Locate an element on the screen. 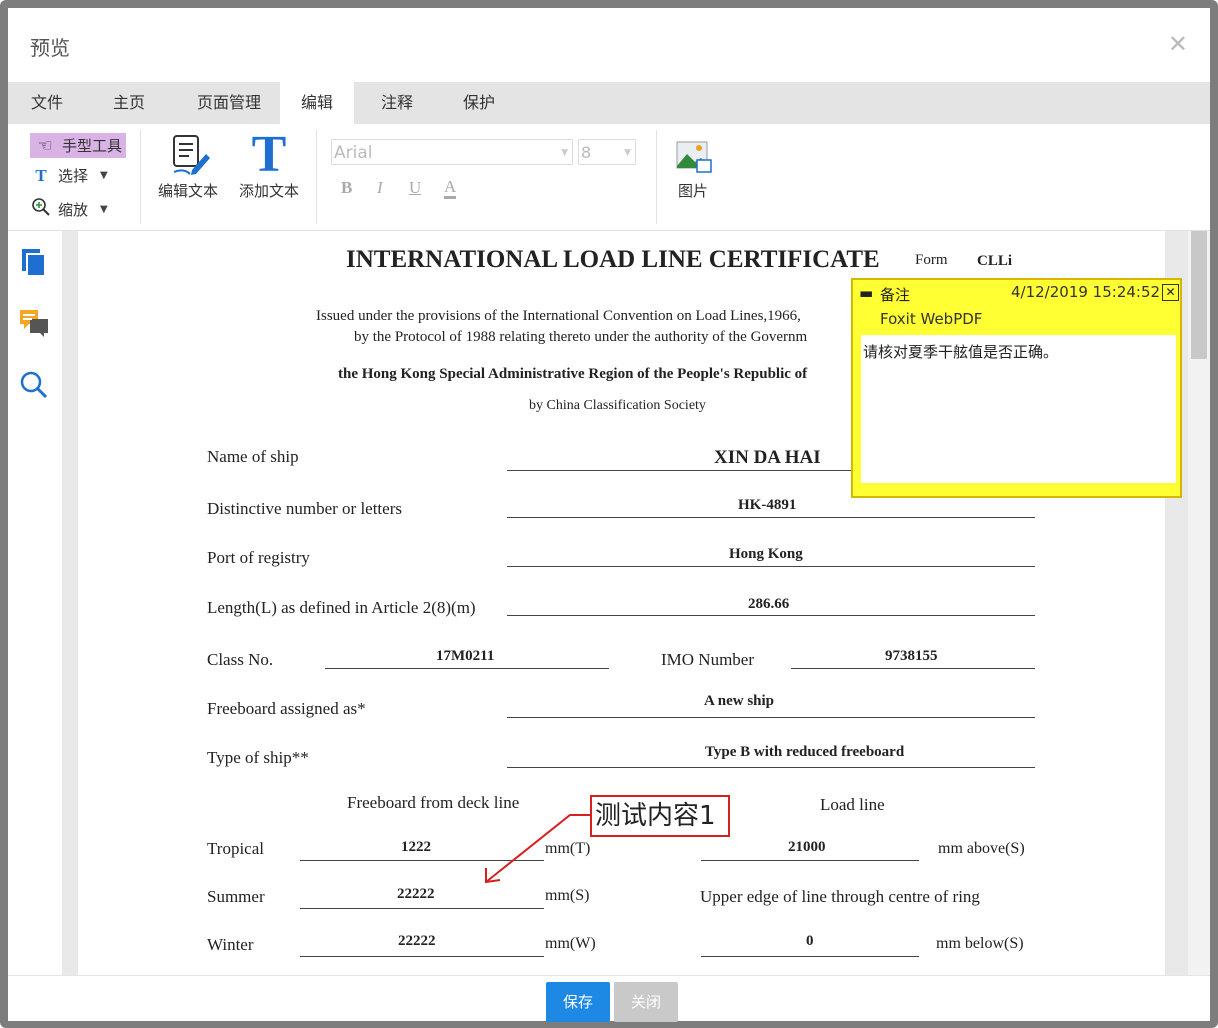 The image size is (1218, 1028). certificate-title: INTERNATIONAL LOAD LINE CERTIFICATE is located at coordinates (613, 259).